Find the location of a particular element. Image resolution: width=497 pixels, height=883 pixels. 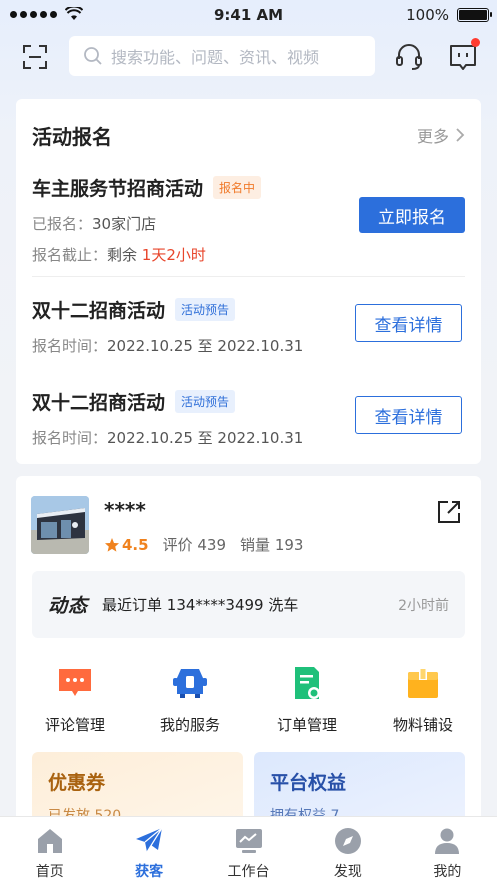

tab-home: 首页 is located at coordinates (49, 850).